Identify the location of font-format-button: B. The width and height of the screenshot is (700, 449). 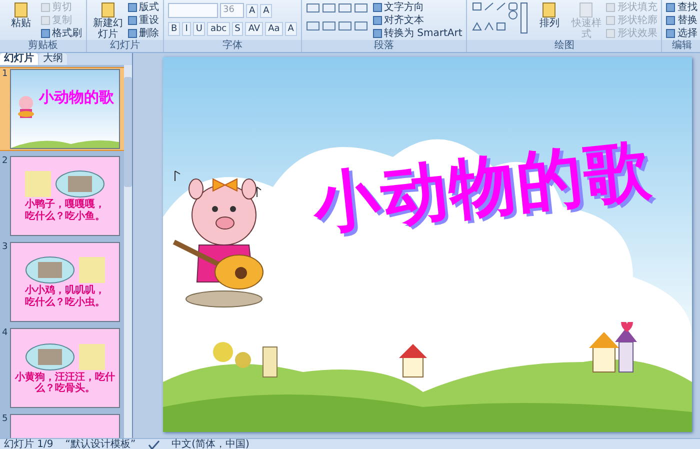
(174, 29).